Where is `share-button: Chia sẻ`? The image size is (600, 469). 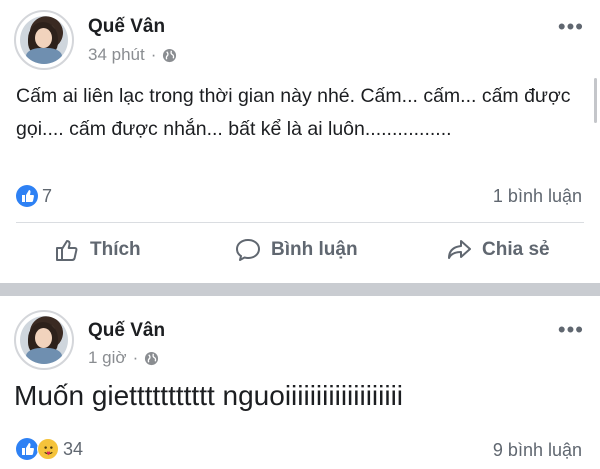
share-button: Chia sẻ is located at coordinates (498, 250).